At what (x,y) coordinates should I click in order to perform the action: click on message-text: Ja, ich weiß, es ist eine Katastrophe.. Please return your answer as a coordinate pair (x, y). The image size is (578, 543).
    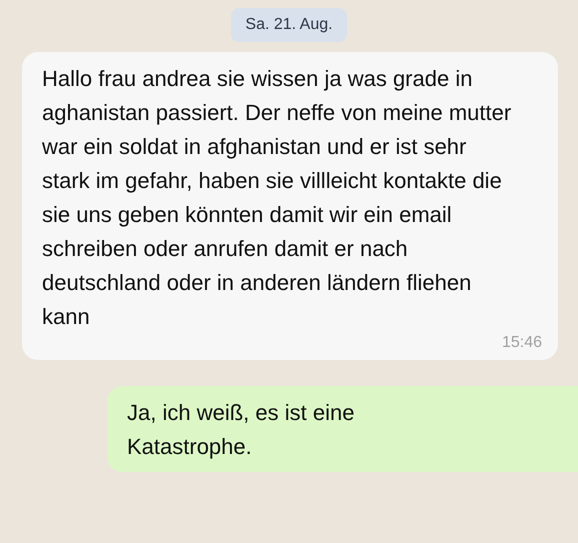
    Looking at the image, I should click on (241, 430).